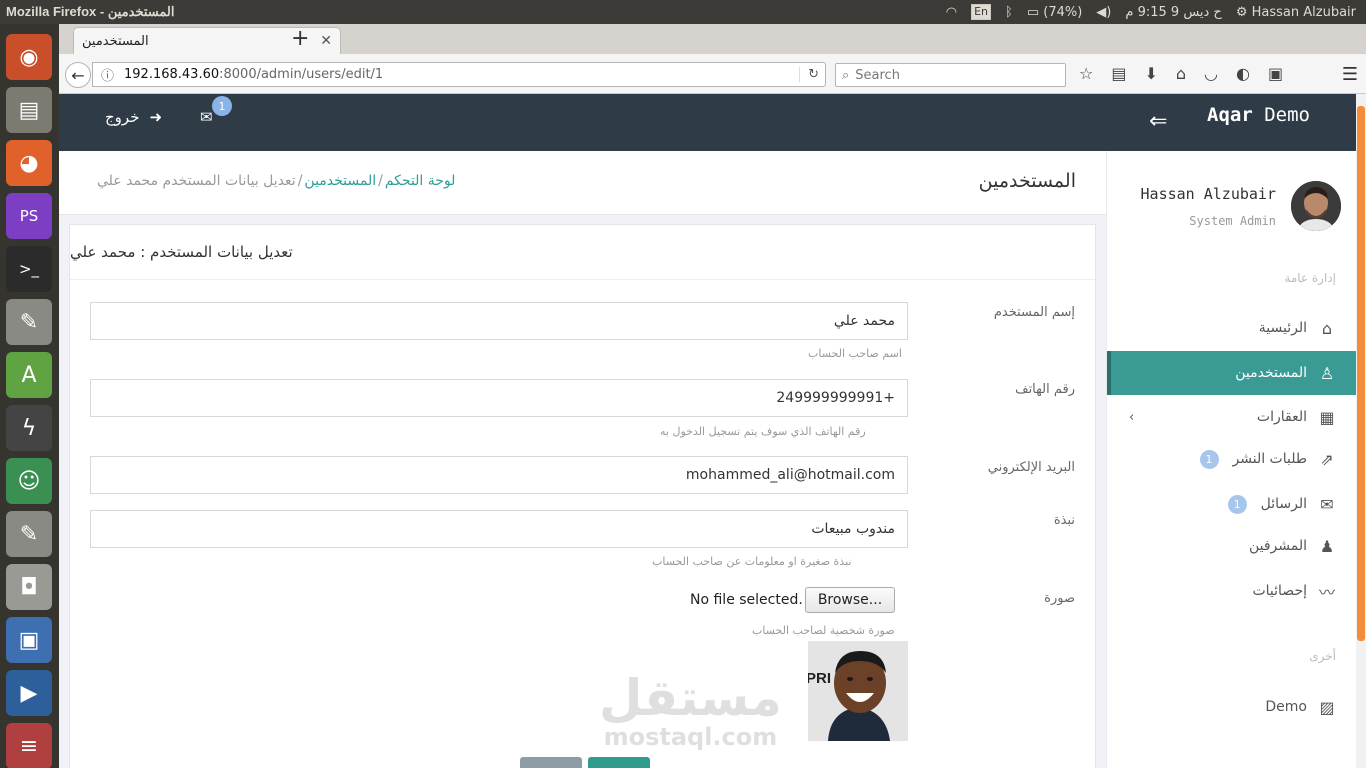 Image resolution: width=1366 pixels, height=768 pixels. What do you see at coordinates (1181, 73) in the screenshot?
I see `home-icon: ⌂` at bounding box center [1181, 73].